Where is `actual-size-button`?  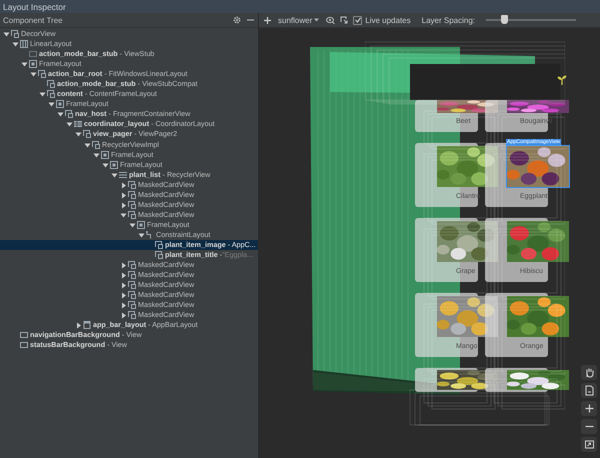 actual-size-button is located at coordinates (589, 444).